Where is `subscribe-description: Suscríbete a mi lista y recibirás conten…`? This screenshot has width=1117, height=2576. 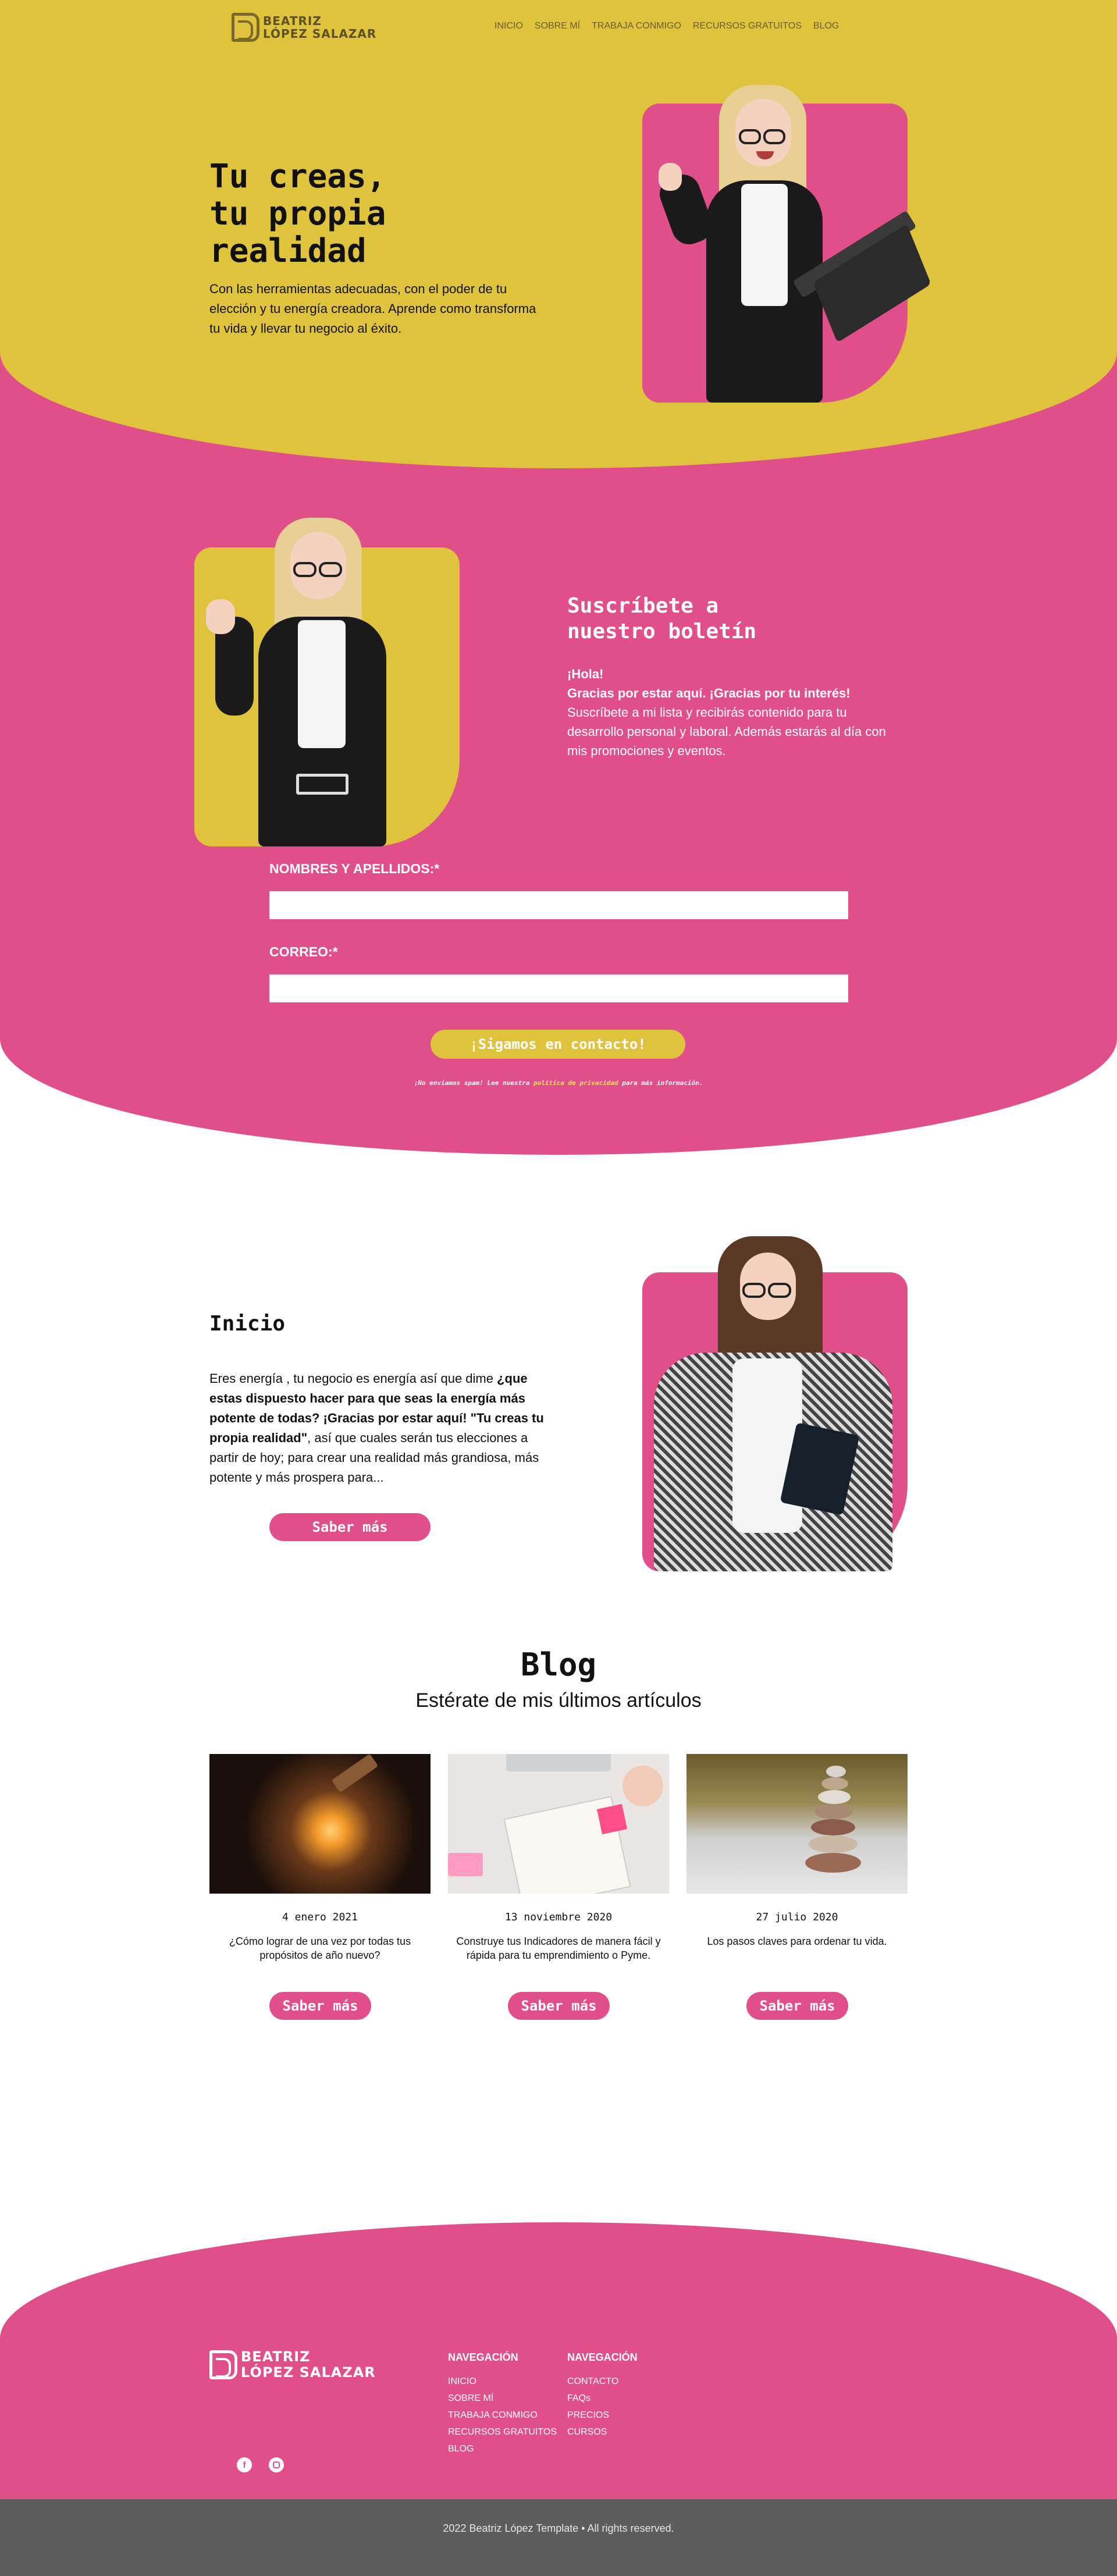
subscribe-description: Suscríbete a mi lista y recibirás conten… is located at coordinates (726, 732).